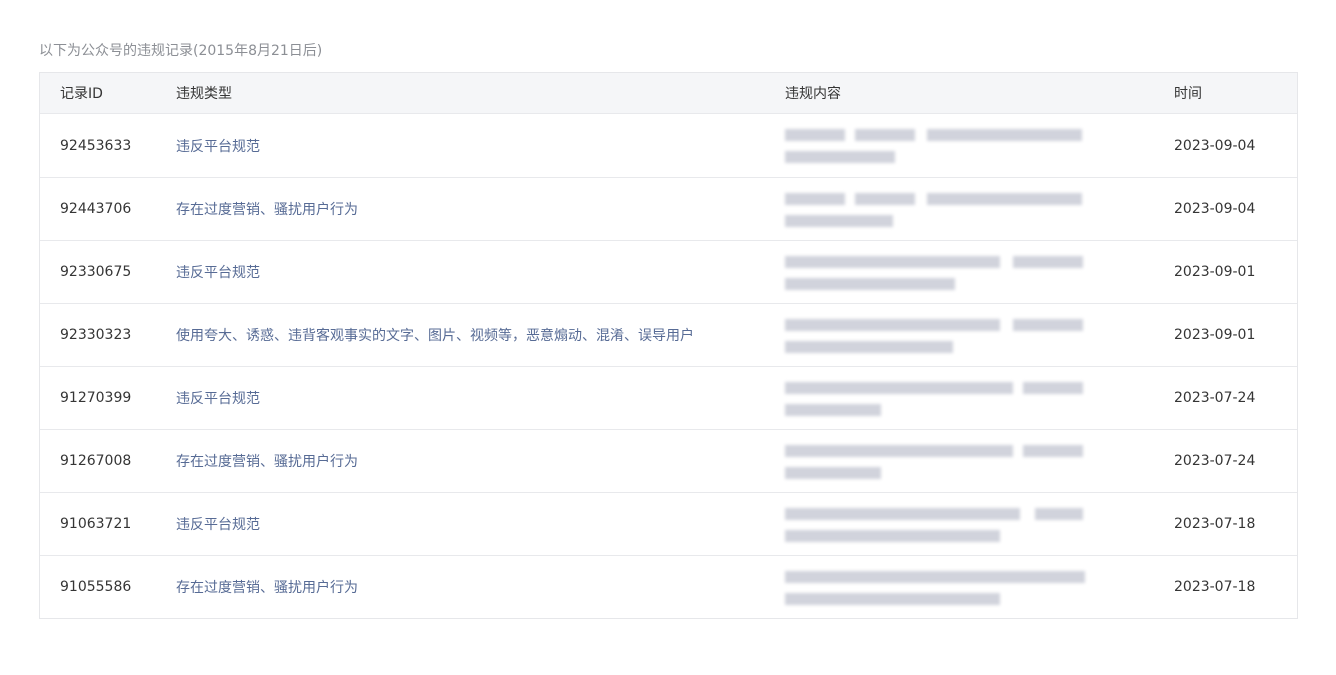 The width and height of the screenshot is (1336, 675). Describe the element at coordinates (81, 94) in the screenshot. I see `header-record-id: 记录ID` at that location.